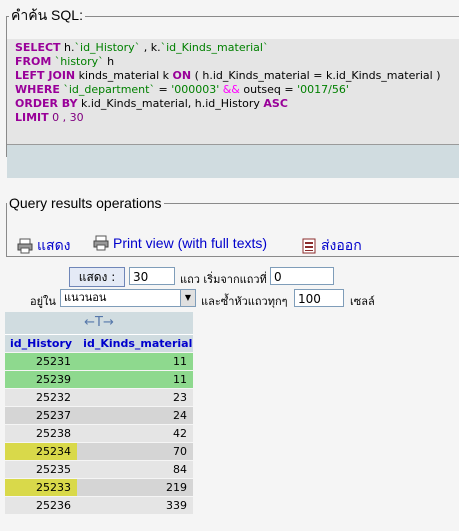 The width and height of the screenshot is (459, 531). Describe the element at coordinates (233, 161) in the screenshot. I see `sql-action-bar` at that location.